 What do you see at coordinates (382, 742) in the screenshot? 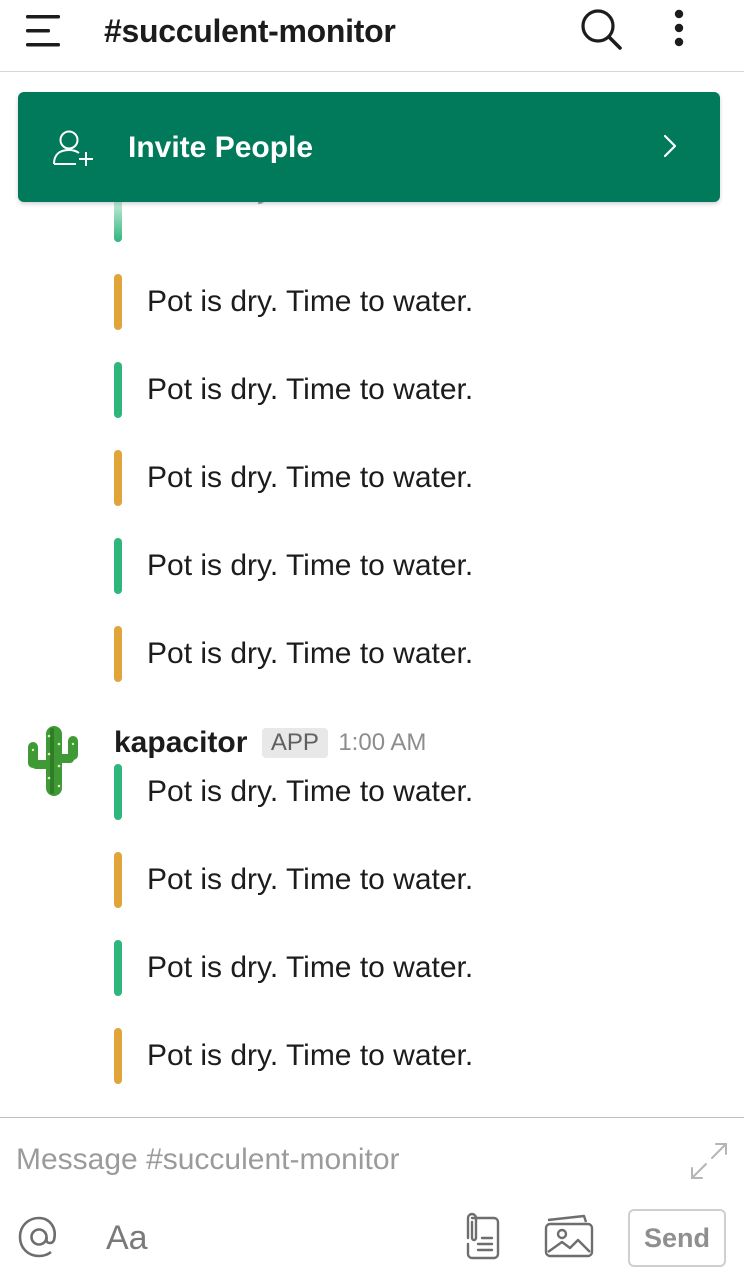
I see `message-timestamp: 1:00 AM` at bounding box center [382, 742].